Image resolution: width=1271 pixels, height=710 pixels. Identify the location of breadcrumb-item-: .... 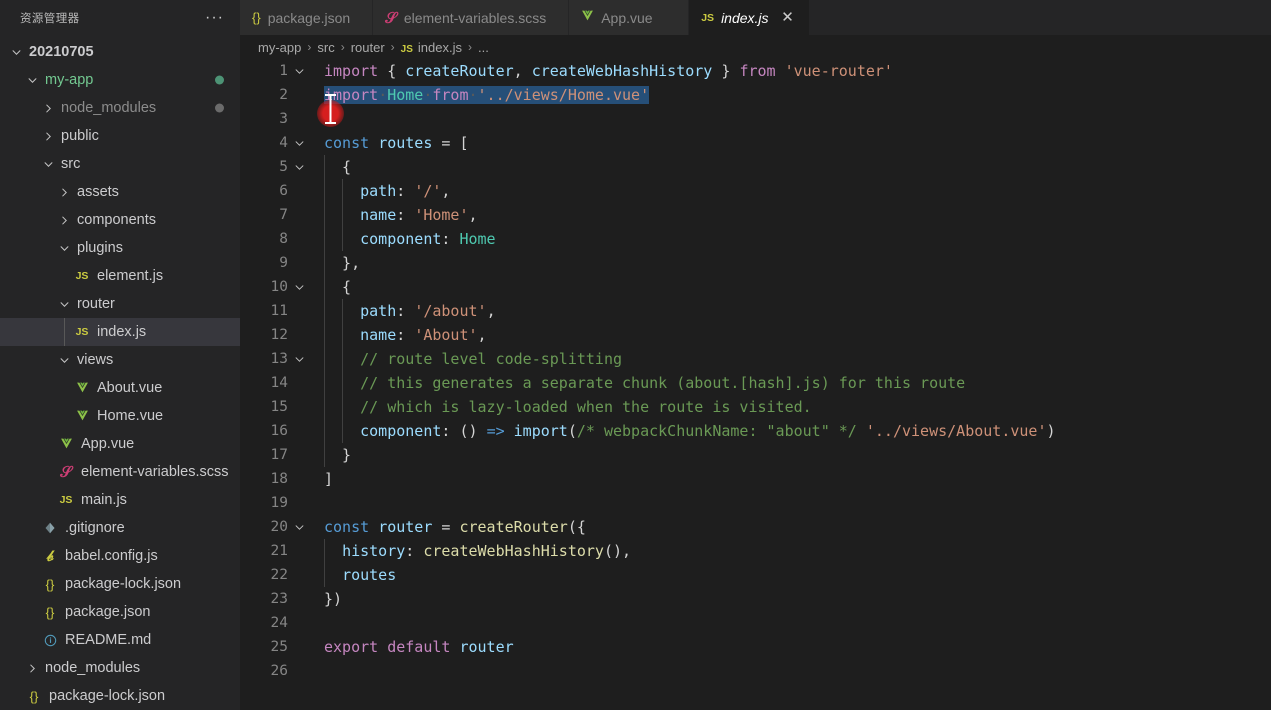
(483, 47).